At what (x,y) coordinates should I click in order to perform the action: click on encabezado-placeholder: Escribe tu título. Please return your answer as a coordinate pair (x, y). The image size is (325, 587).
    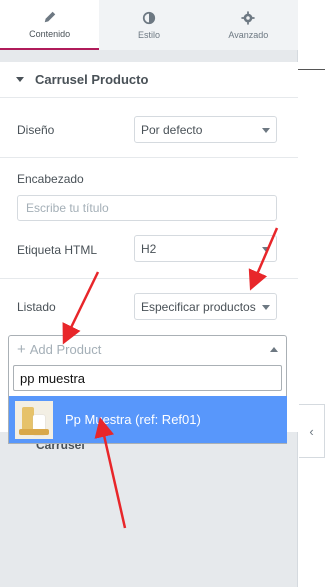
    Looking at the image, I should click on (67, 208).